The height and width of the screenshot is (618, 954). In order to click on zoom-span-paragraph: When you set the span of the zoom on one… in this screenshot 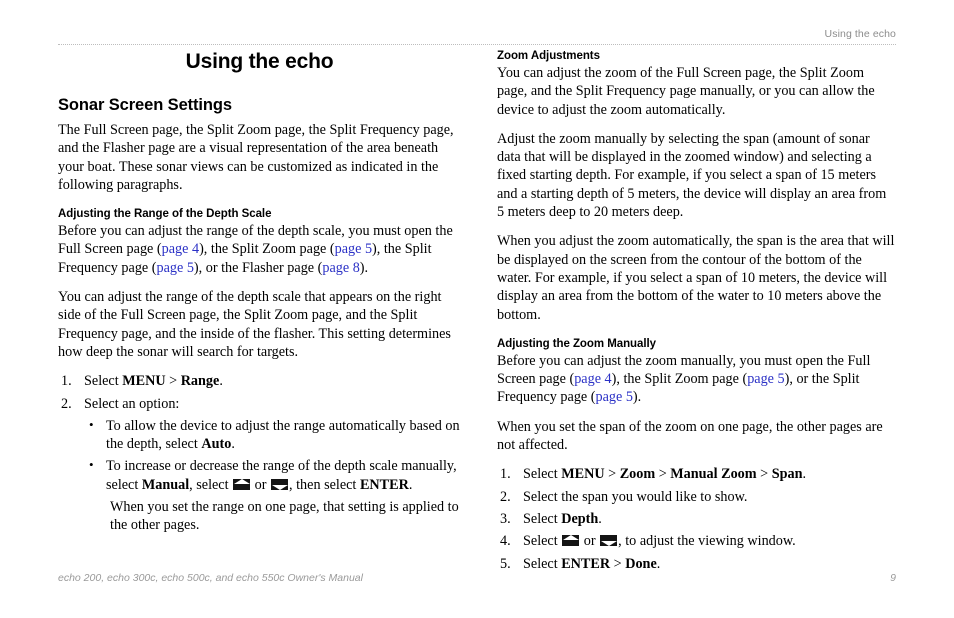, I will do `click(690, 436)`.